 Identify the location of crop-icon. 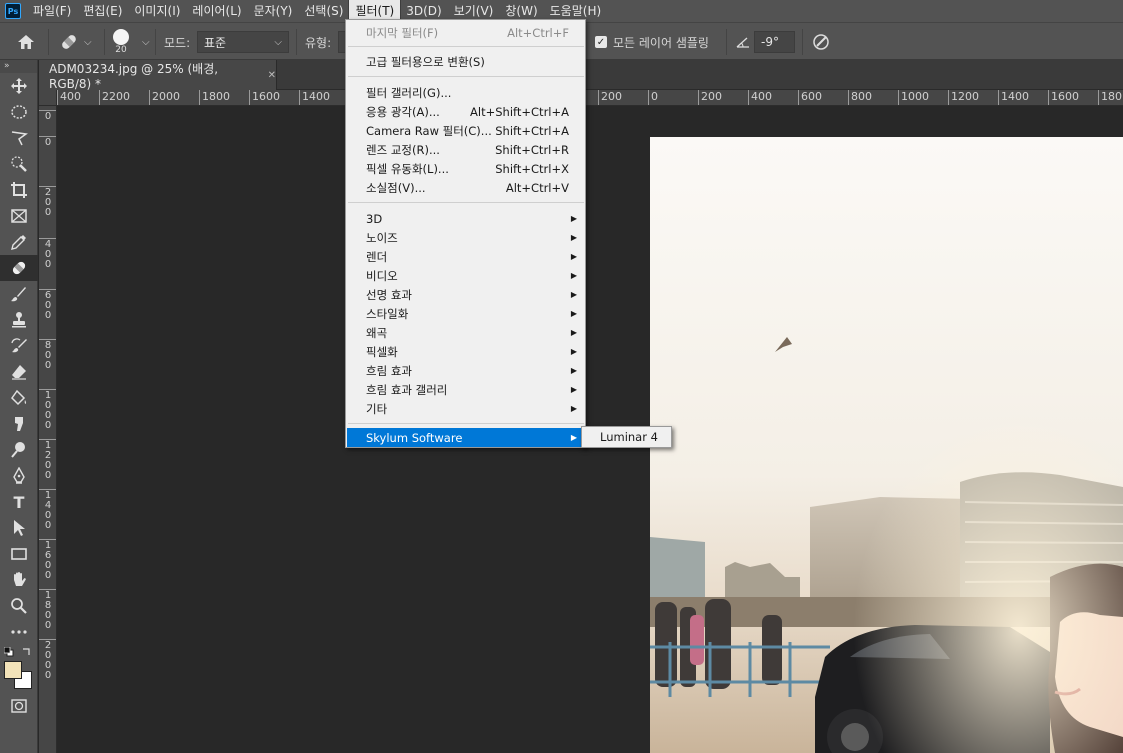
(19, 190).